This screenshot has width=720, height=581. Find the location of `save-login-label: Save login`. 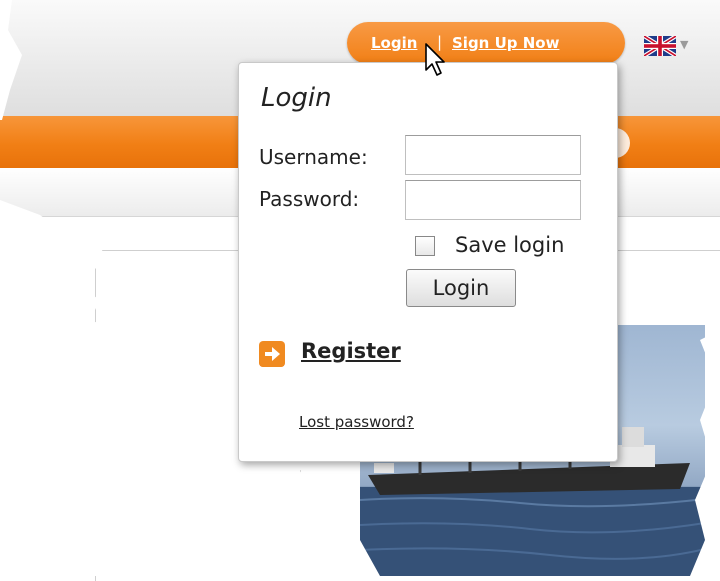

save-login-label: Save login is located at coordinates (509, 245).